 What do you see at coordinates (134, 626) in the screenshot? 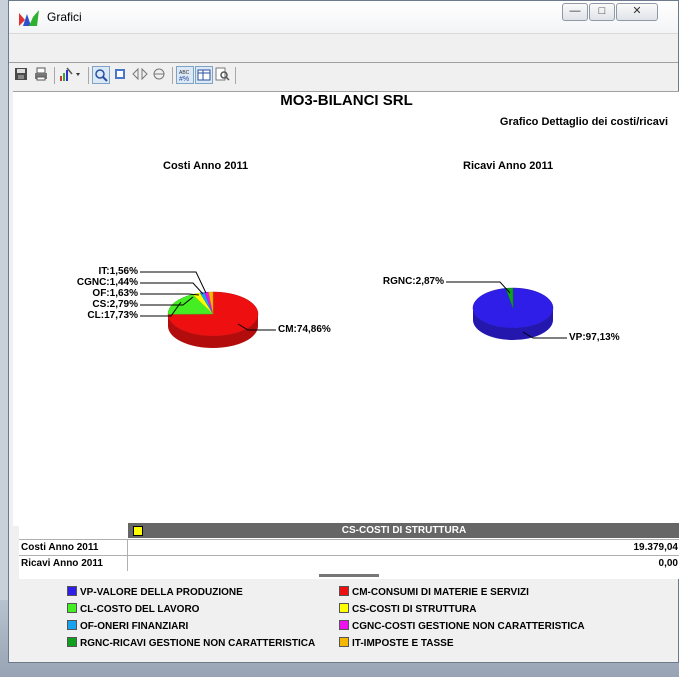
I see `legend-label: OF-ONERI FINANZIARI` at bounding box center [134, 626].